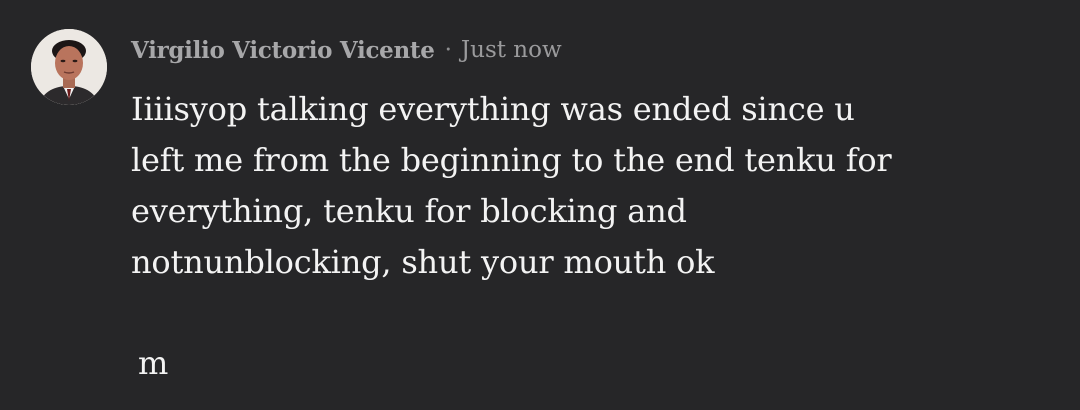 Image resolution: width=1080 pixels, height=410 pixels. Describe the element at coordinates (153, 363) in the screenshot. I see `message-trailer-text: m` at that location.